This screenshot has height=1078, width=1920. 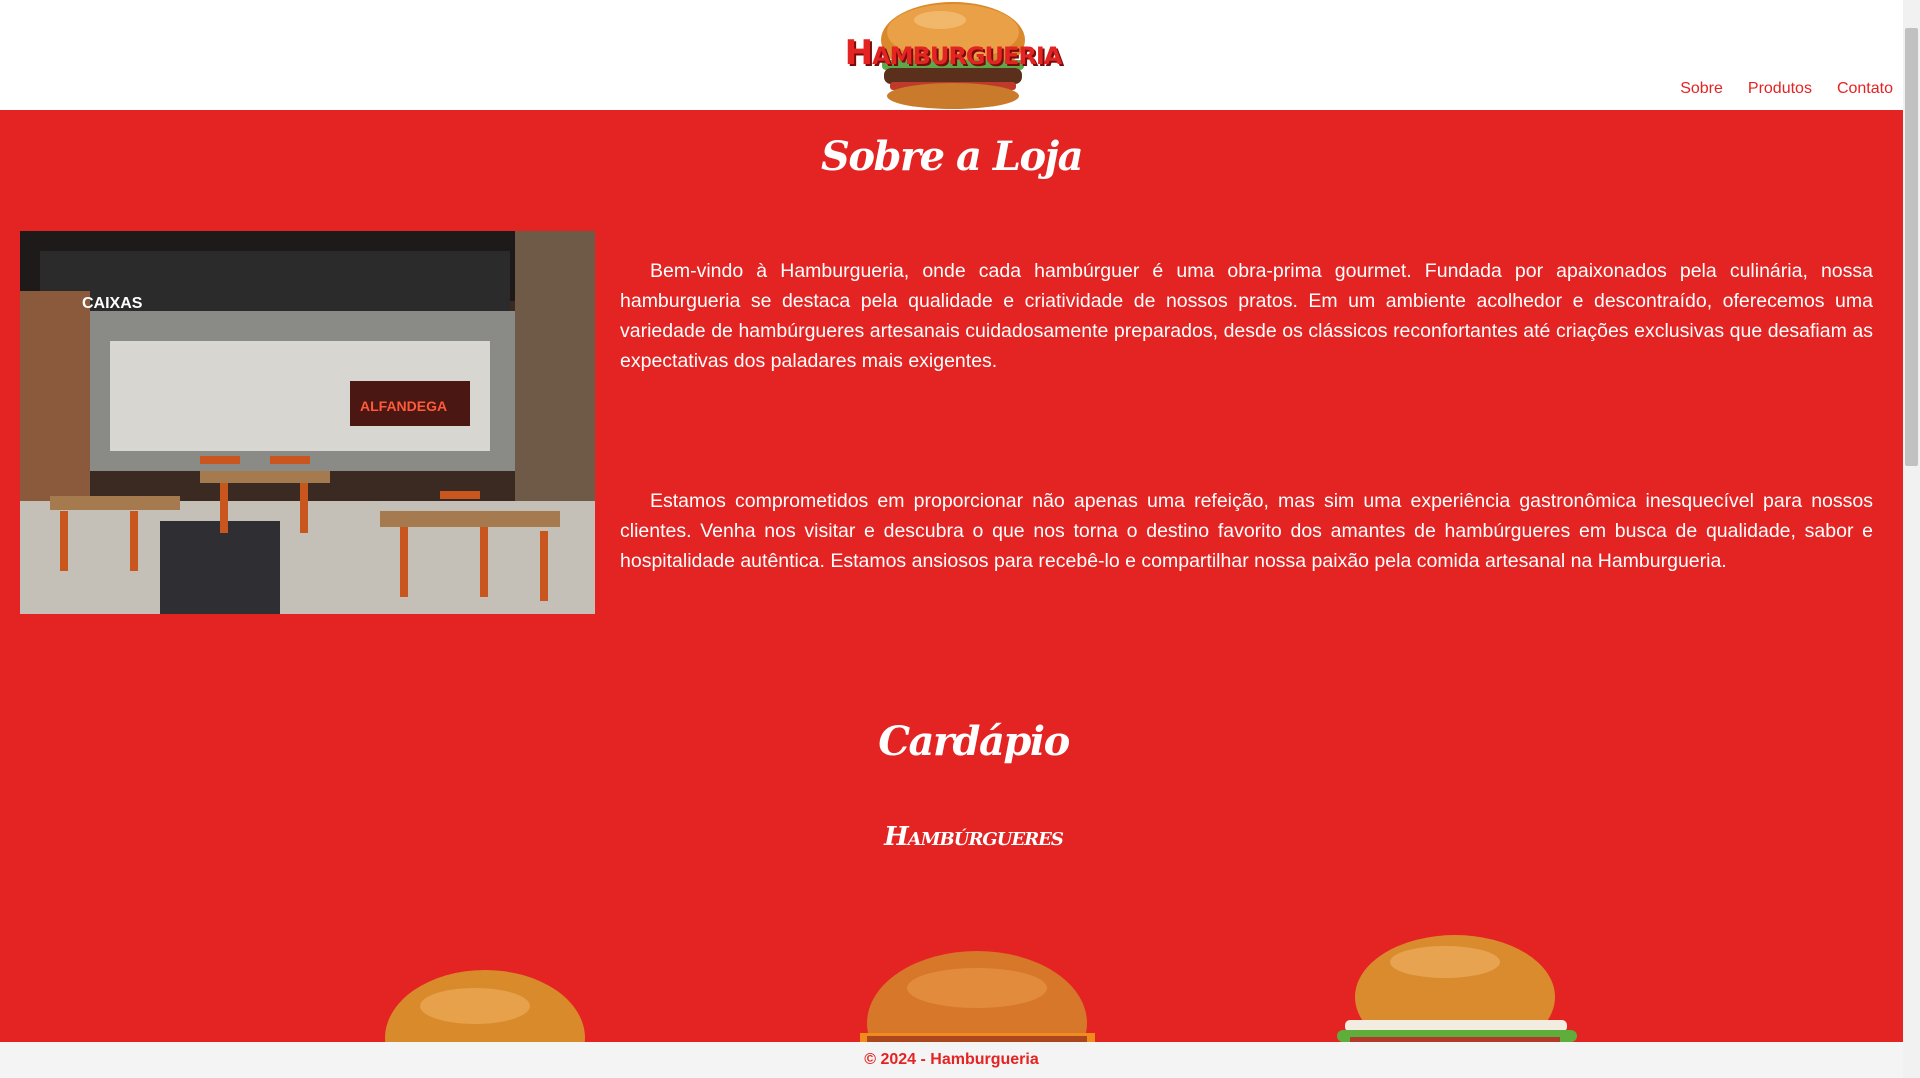 I want to click on scrollbar-thumb, so click(x=1911, y=247).